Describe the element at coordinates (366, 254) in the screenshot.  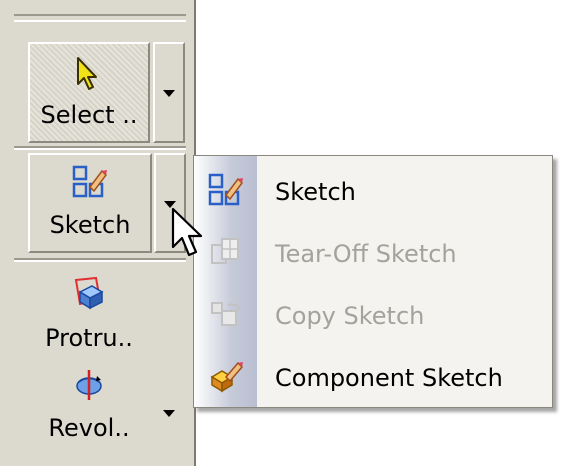
I see `menu-item-label: Tear-Off Sketch` at that location.